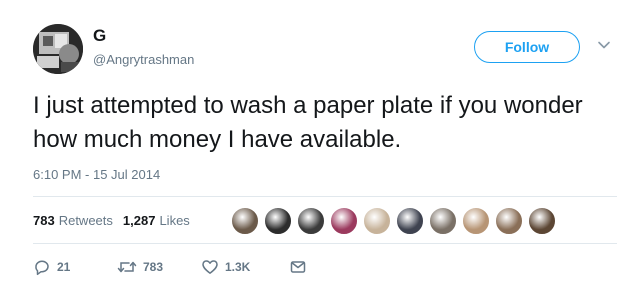 This screenshot has width=640, height=304. Describe the element at coordinates (238, 267) in the screenshot. I see `like-count: 1.3K` at that location.